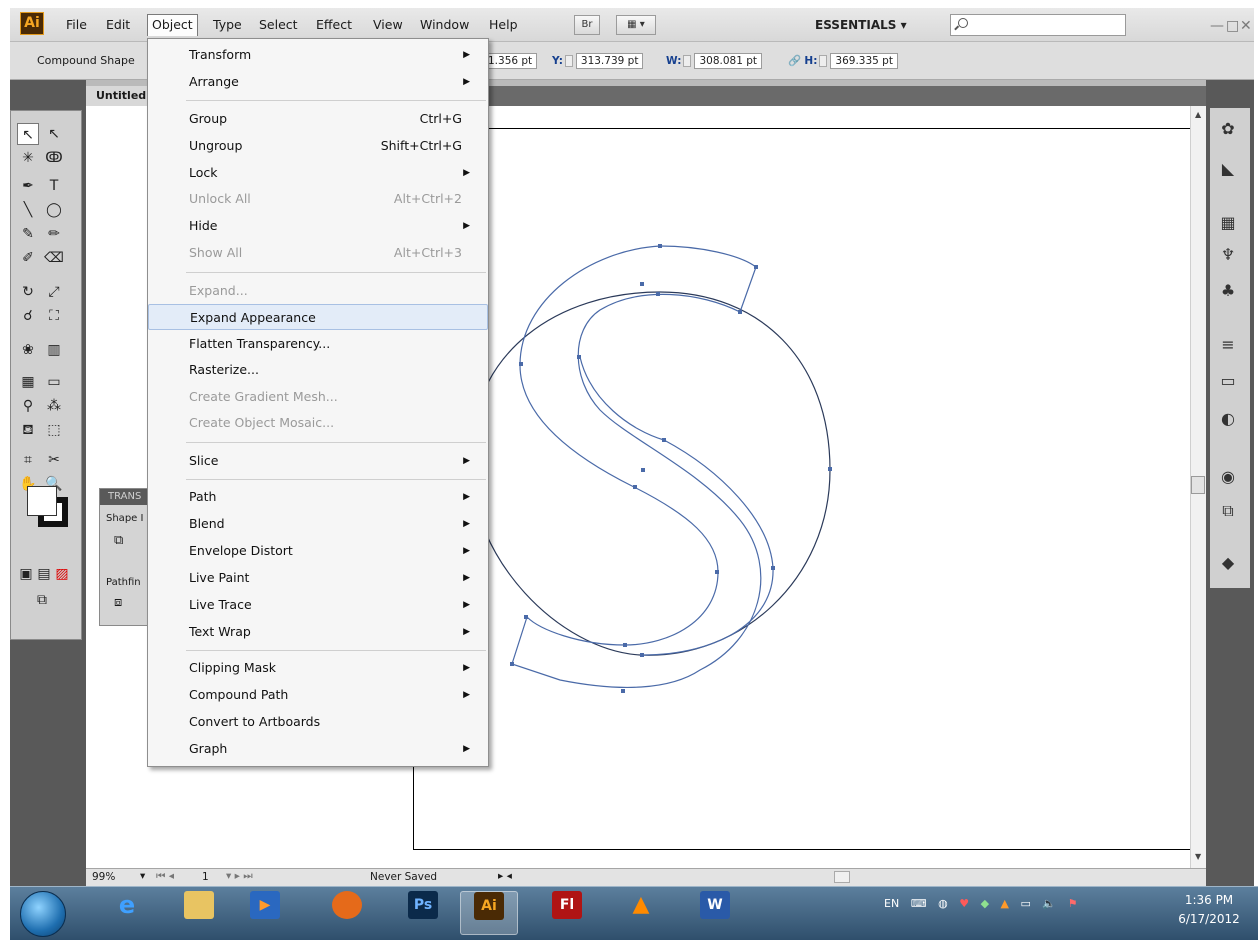 This screenshot has width=1258, height=940. Describe the element at coordinates (318, 119) in the screenshot. I see `menu-item-group: Group Ctrl+G` at that location.